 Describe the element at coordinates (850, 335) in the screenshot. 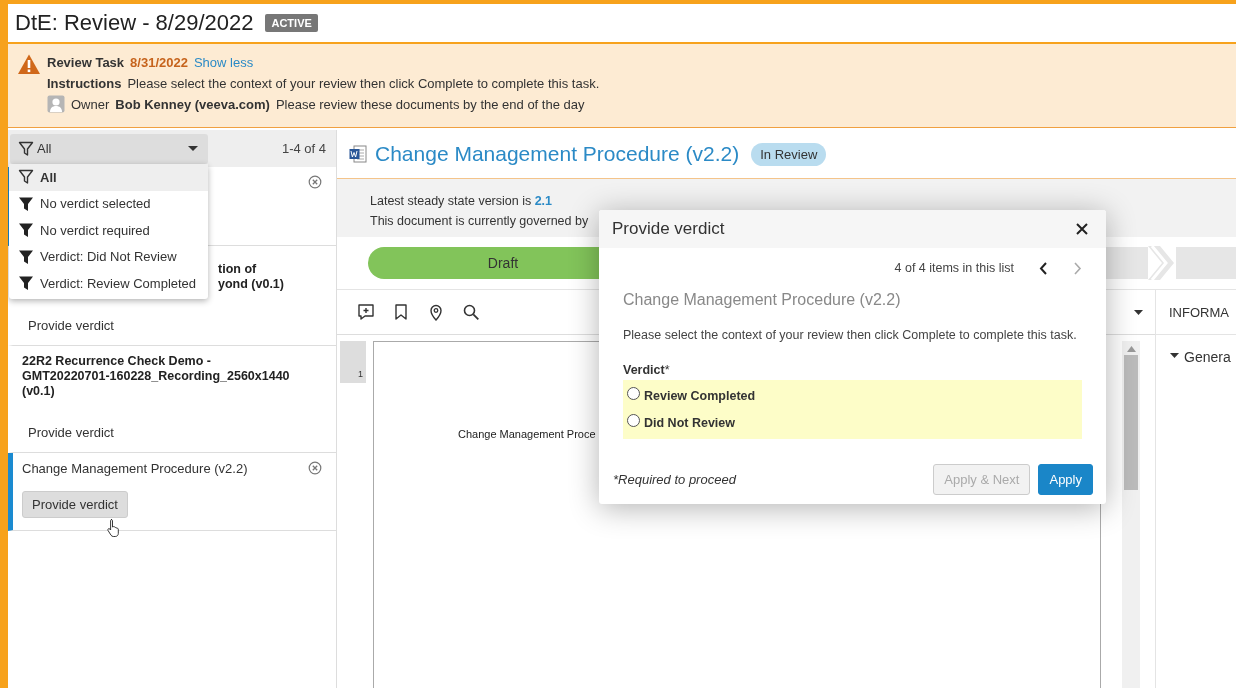

I see `dialog-message: Please select the context of your review then click Complete to complete this task.` at that location.